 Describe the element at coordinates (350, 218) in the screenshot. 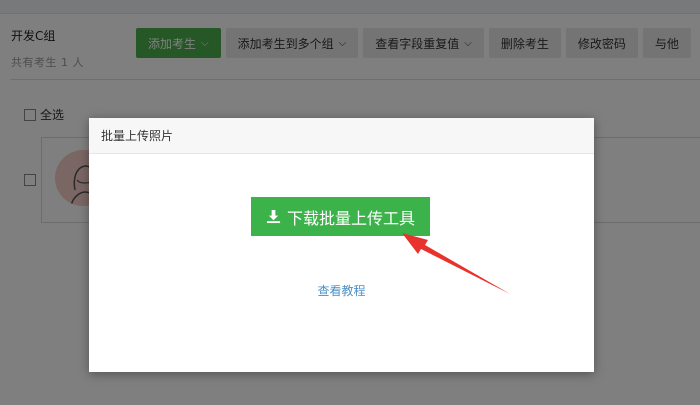

I see `download-upload-tool-label: 下载批量上传工具` at that location.